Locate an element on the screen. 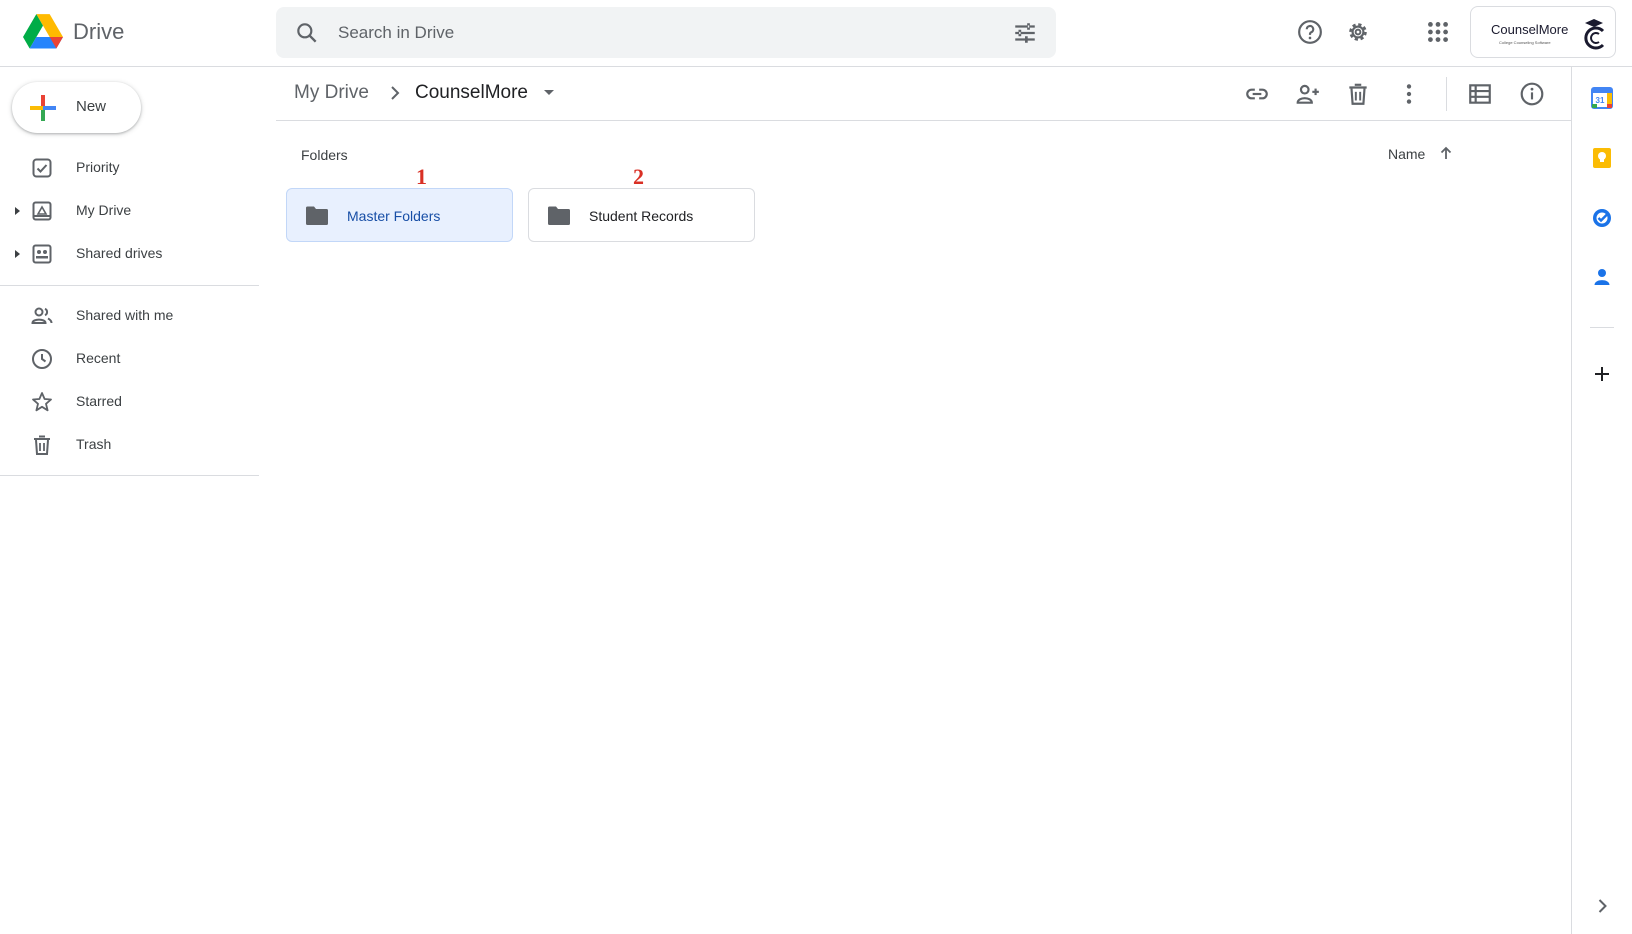 The image size is (1632, 934). folder-dropdown-arrow-icon is located at coordinates (549, 92).